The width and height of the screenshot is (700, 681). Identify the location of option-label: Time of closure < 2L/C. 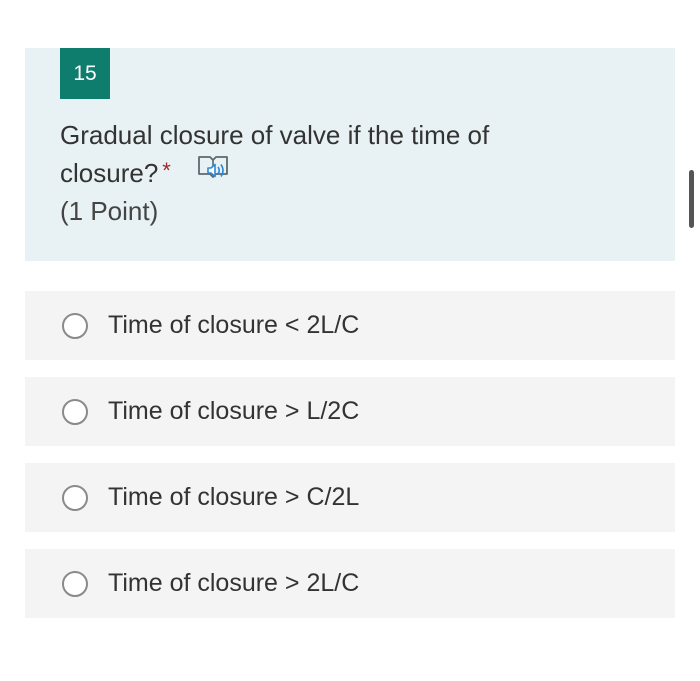
(234, 325).